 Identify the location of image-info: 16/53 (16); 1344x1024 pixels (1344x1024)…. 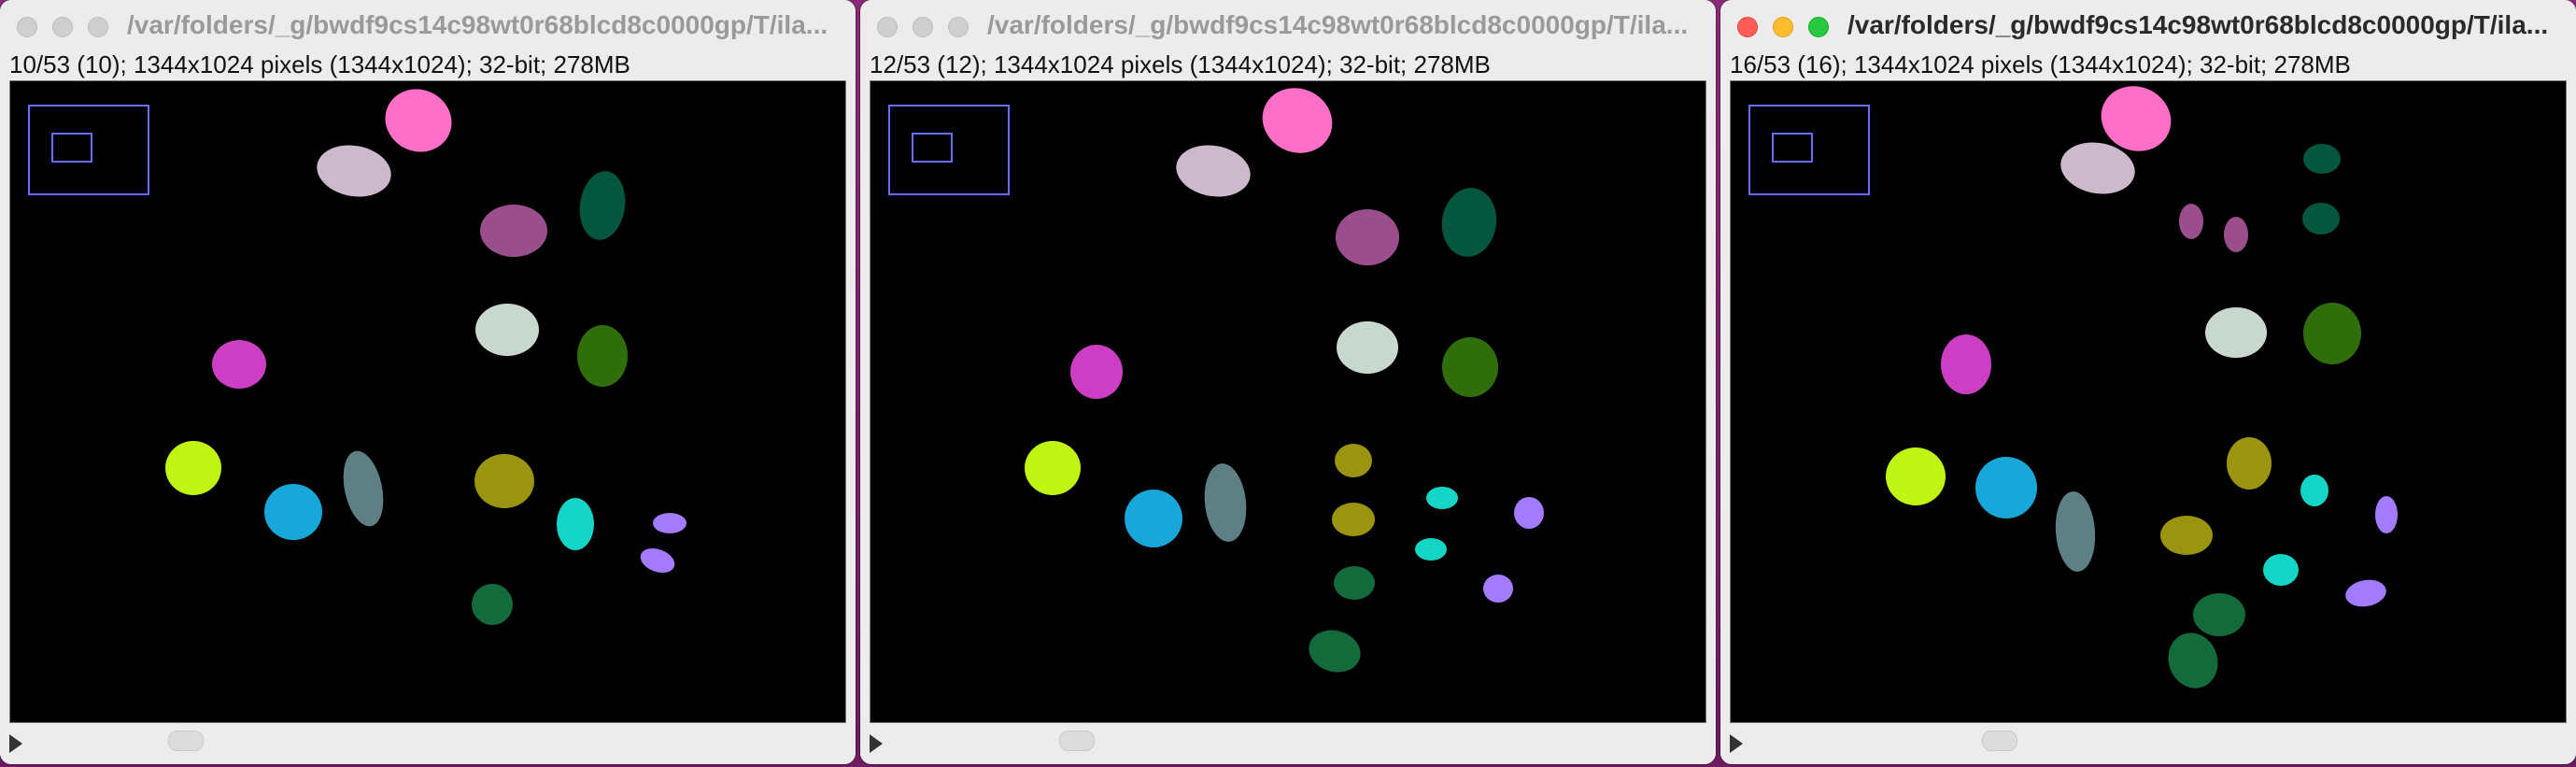
(2040, 64).